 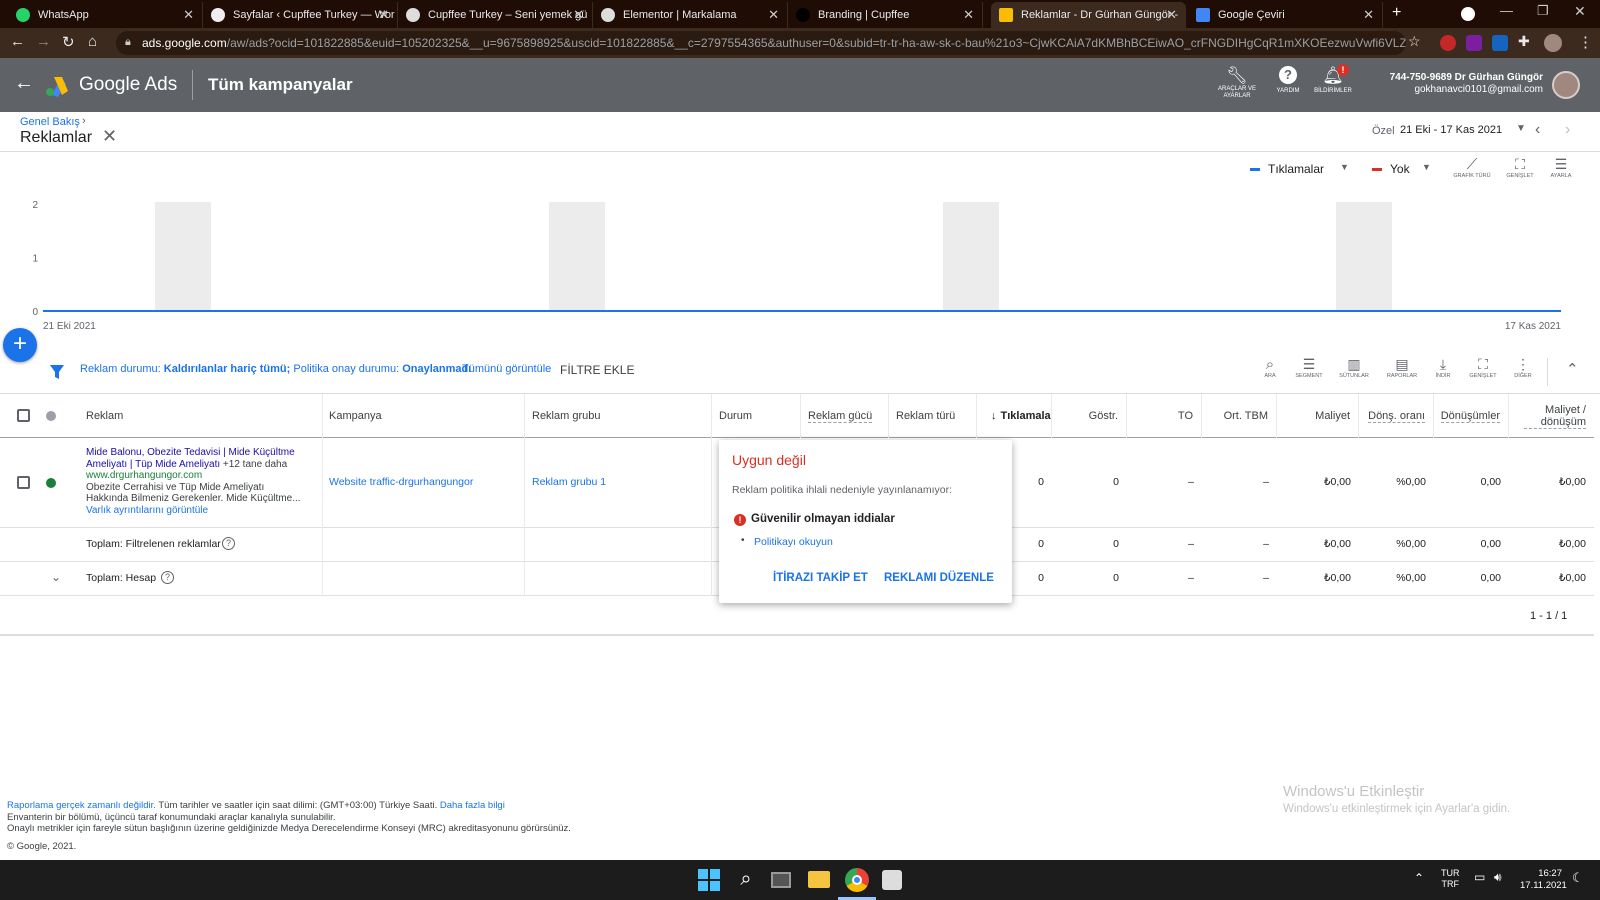 What do you see at coordinates (1523, 367) in the screenshot?
I see `more-tool-button: ⋮ DİĞER` at bounding box center [1523, 367].